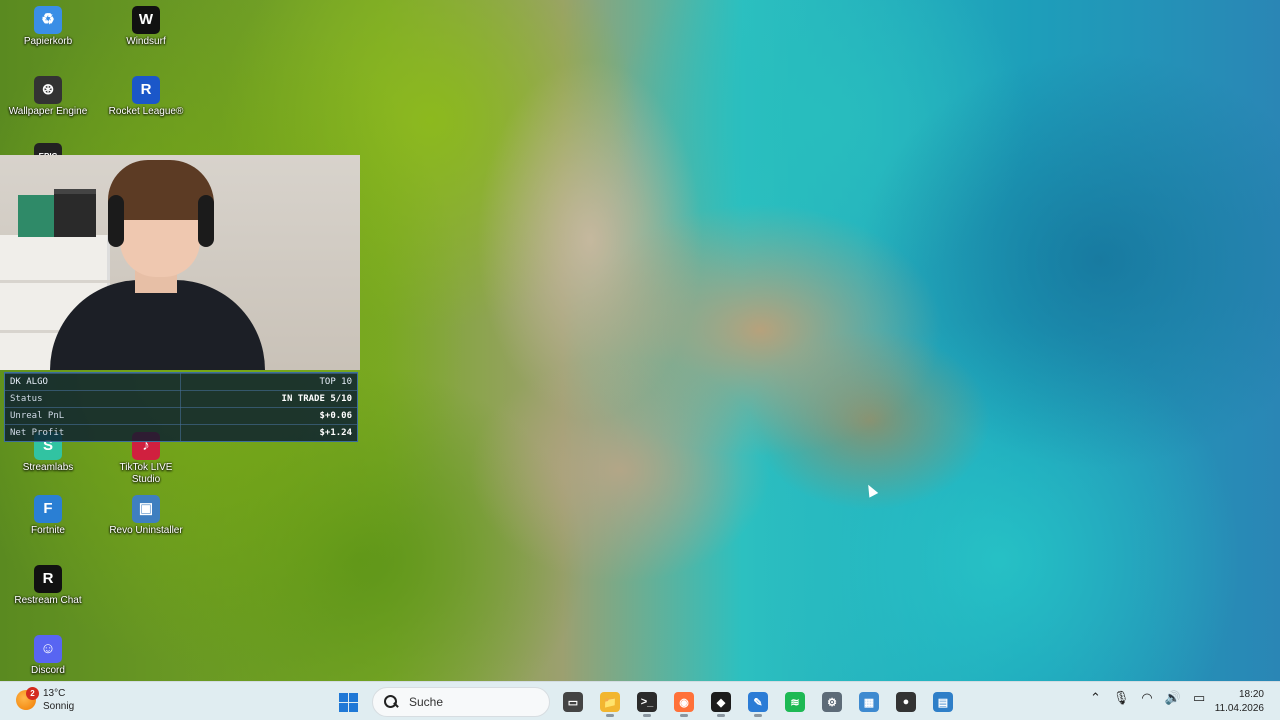 This screenshot has height=720, width=1280. Describe the element at coordinates (36, 216) in the screenshot. I see `webcam-green-box` at that location.